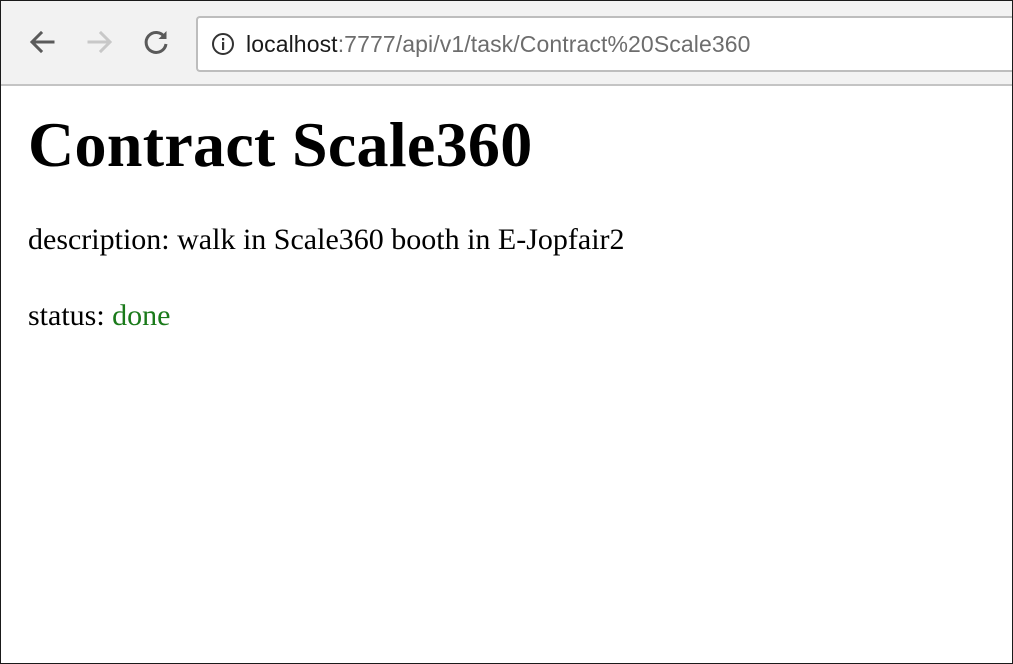  I want to click on arrow-left-icon, so click(42, 44).